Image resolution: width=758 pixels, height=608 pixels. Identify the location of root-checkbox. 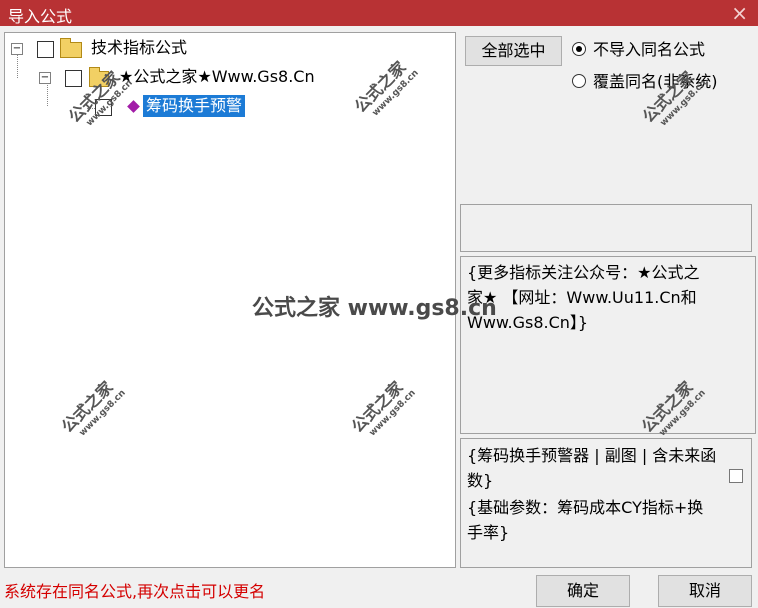
(45, 49).